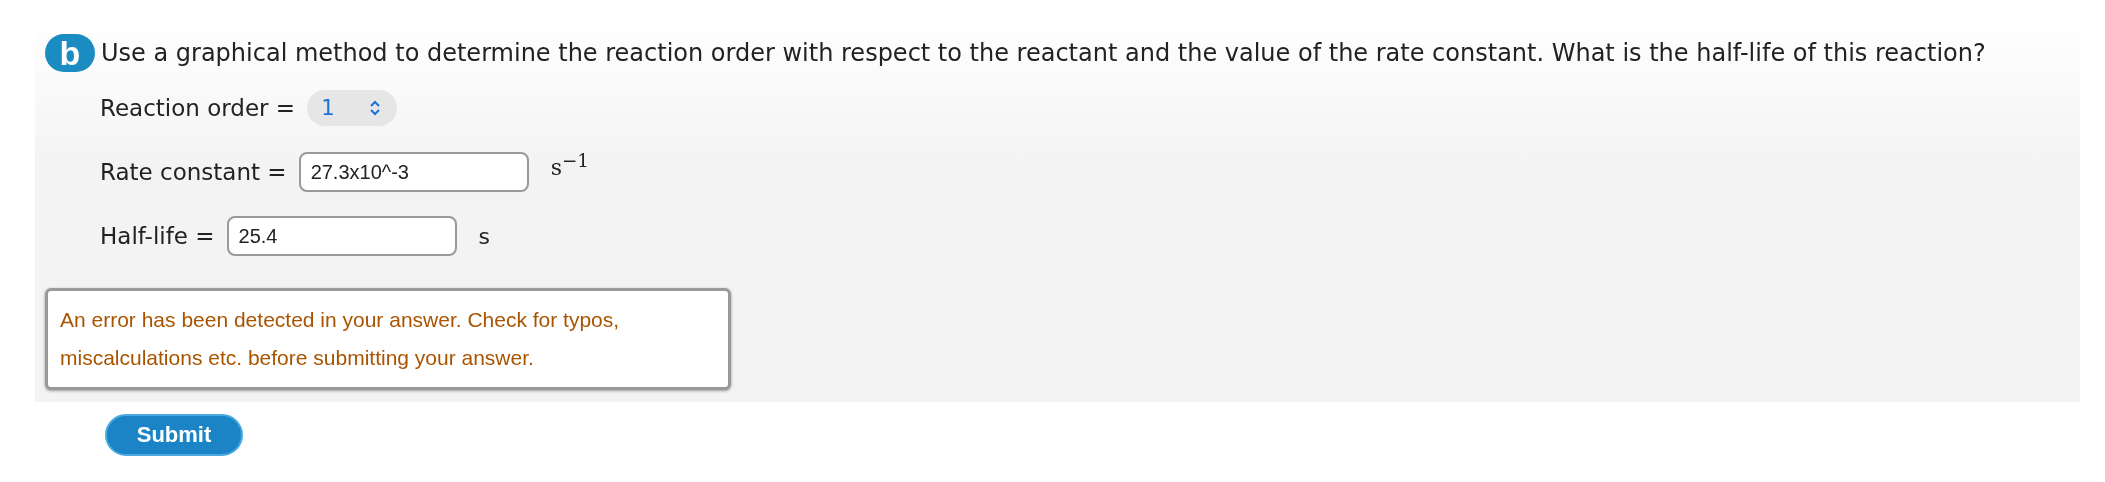 The image size is (2105, 482). I want to click on answer-field: 27.3x10^-3, so click(413, 172).